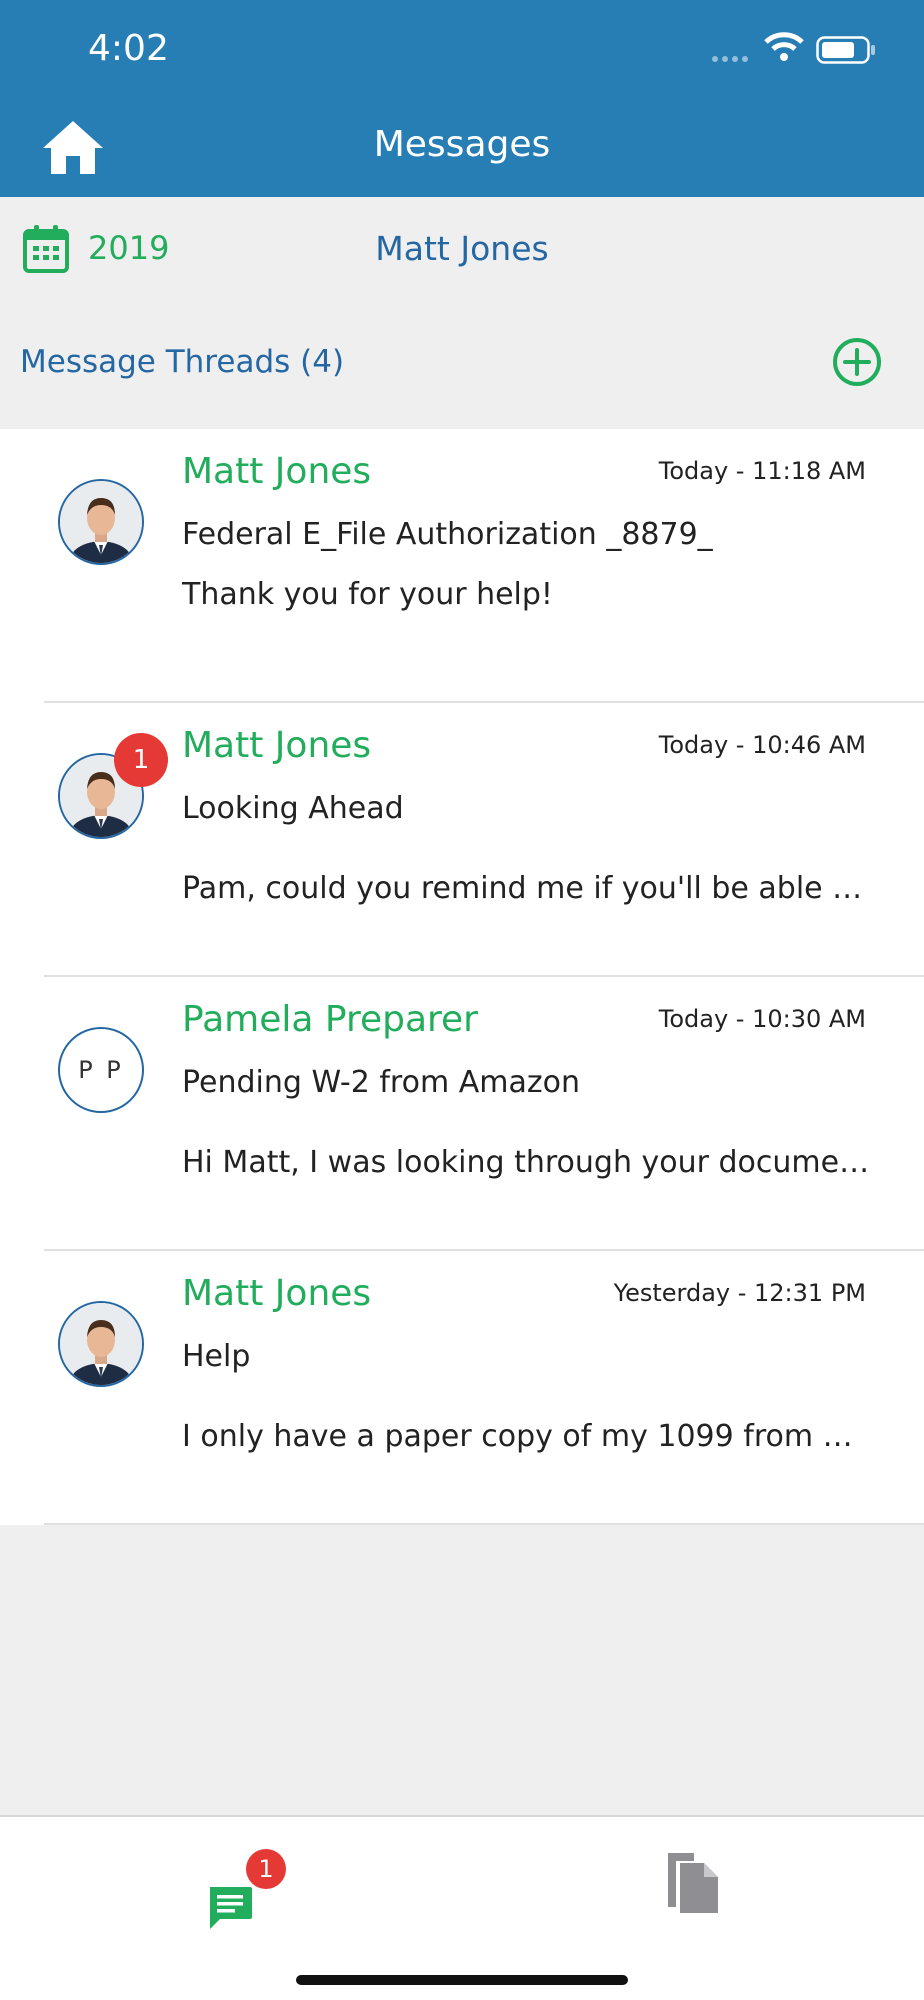  What do you see at coordinates (128, 48) in the screenshot?
I see `status-time: 4:02` at bounding box center [128, 48].